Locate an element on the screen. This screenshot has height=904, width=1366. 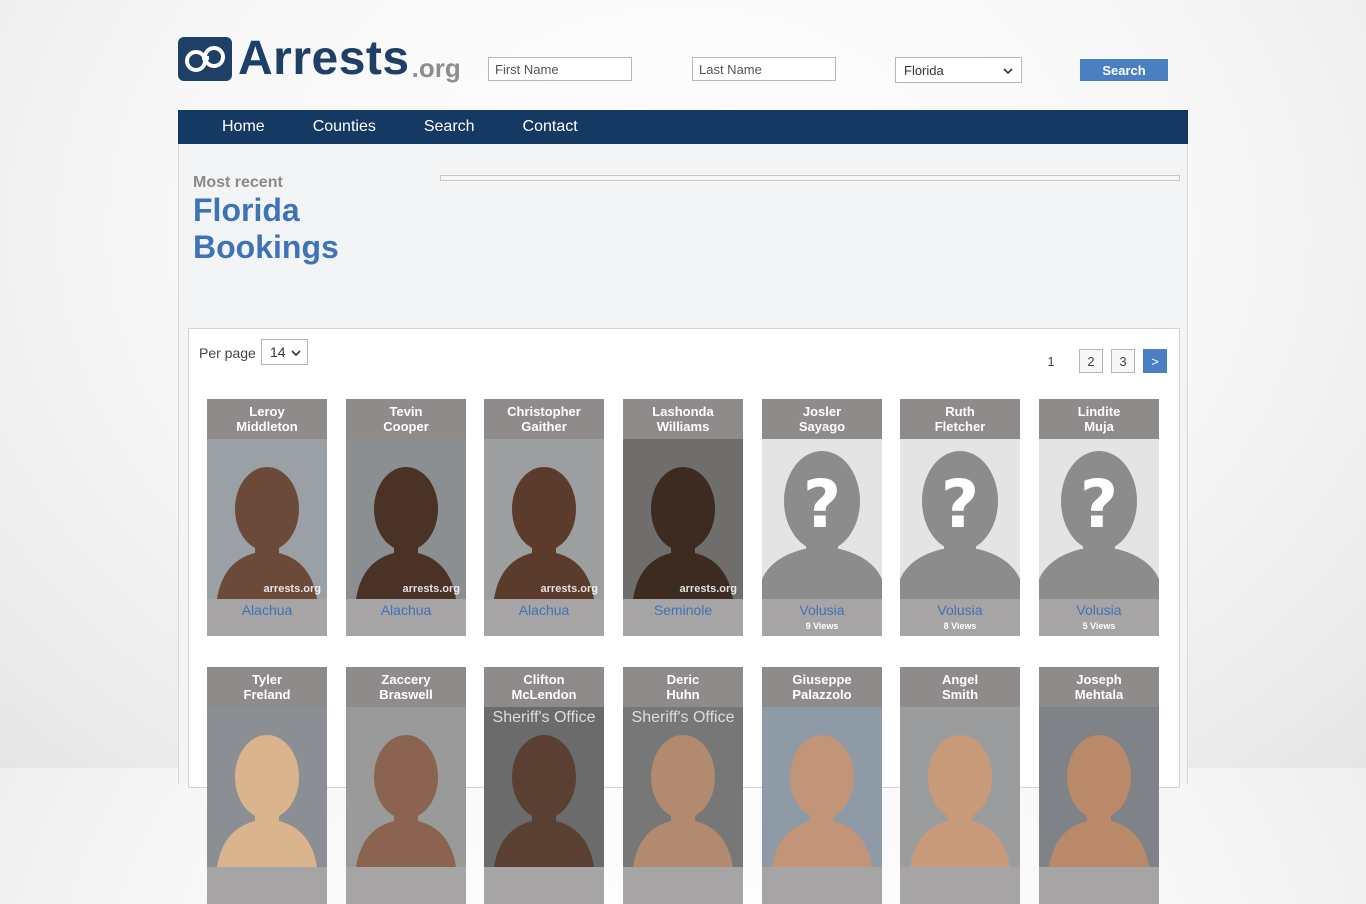
booking-card: Angel Smith is located at coordinates (960, 785).